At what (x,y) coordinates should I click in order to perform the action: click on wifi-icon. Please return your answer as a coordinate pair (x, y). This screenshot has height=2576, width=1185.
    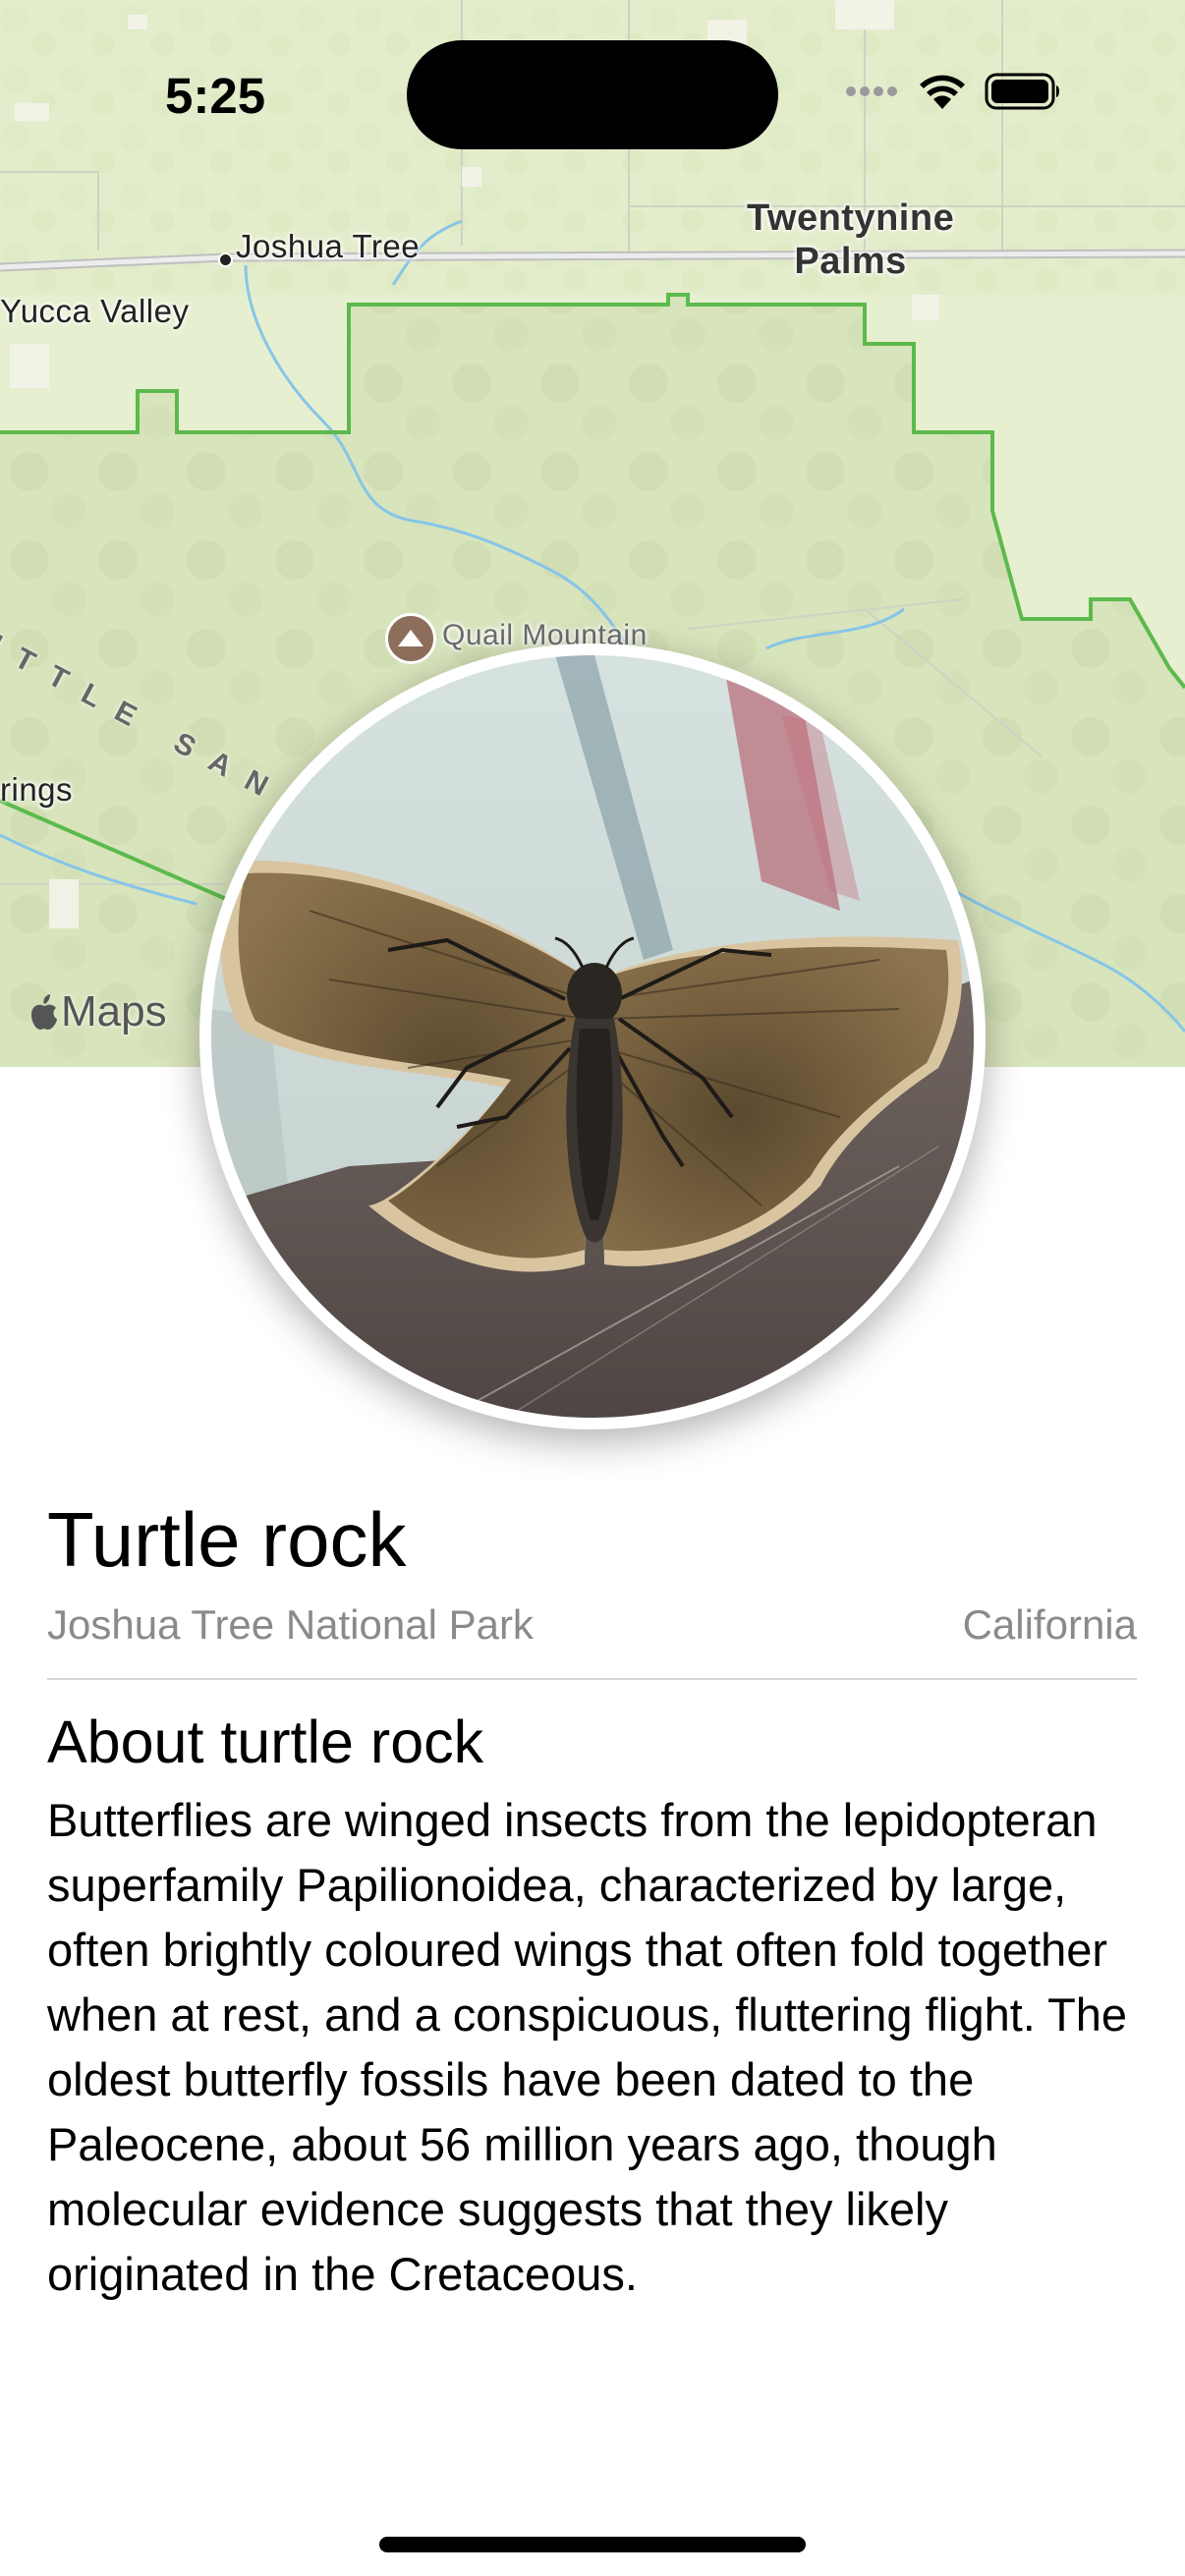
    Looking at the image, I should click on (943, 94).